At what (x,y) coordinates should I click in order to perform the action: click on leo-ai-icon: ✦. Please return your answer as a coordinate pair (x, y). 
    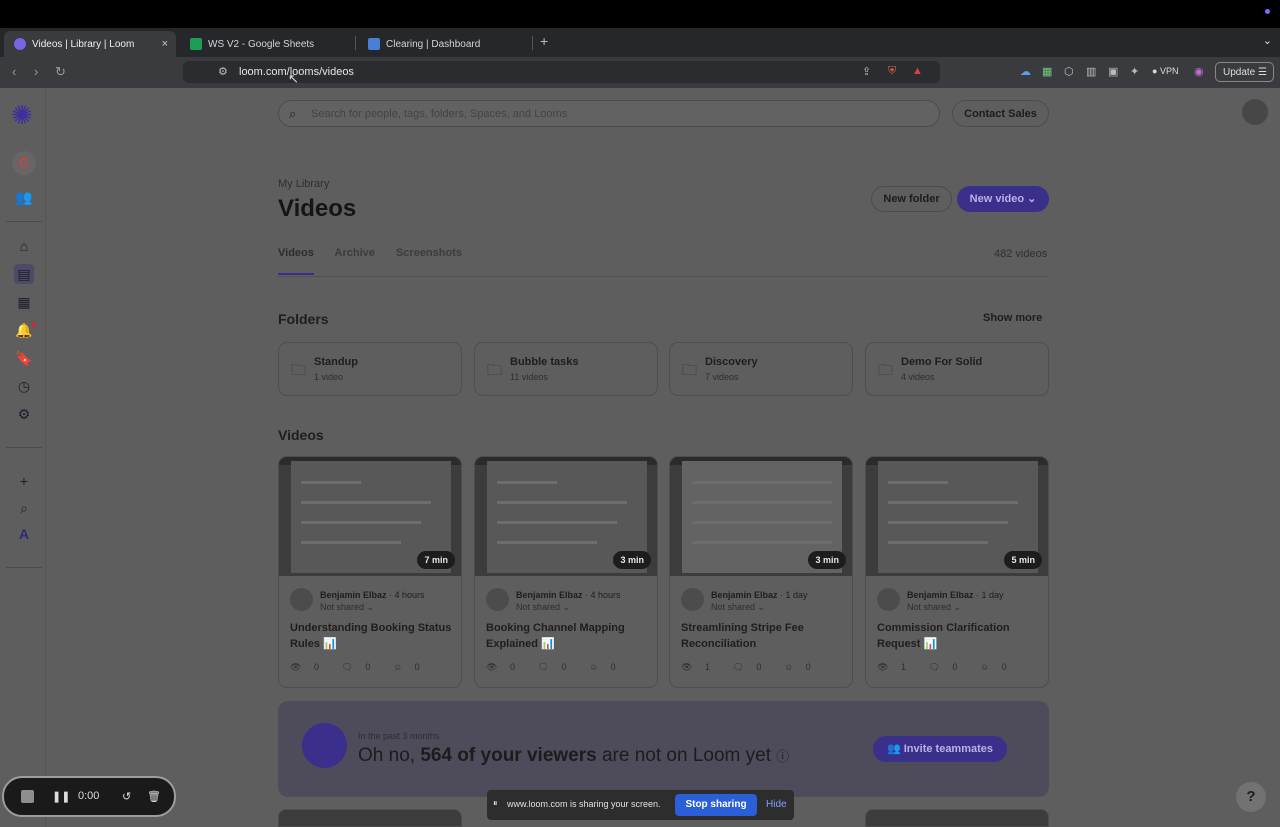
    Looking at the image, I should click on (1134, 71).